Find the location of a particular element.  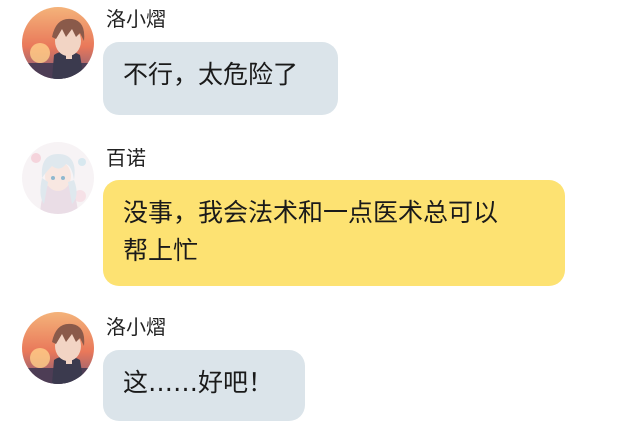

message-text: 不行，太危险了 is located at coordinates (211, 74).